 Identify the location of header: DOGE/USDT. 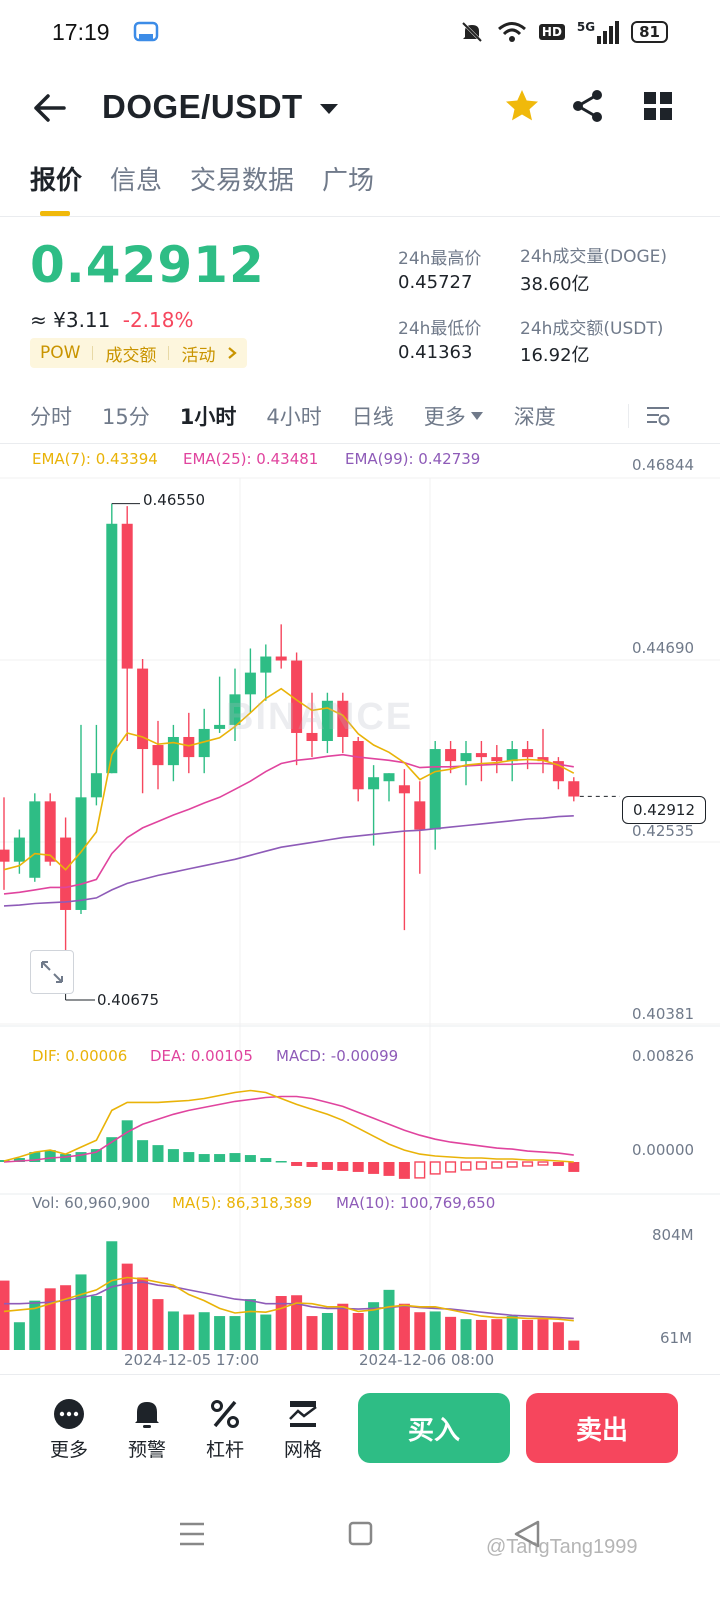
(360, 107).